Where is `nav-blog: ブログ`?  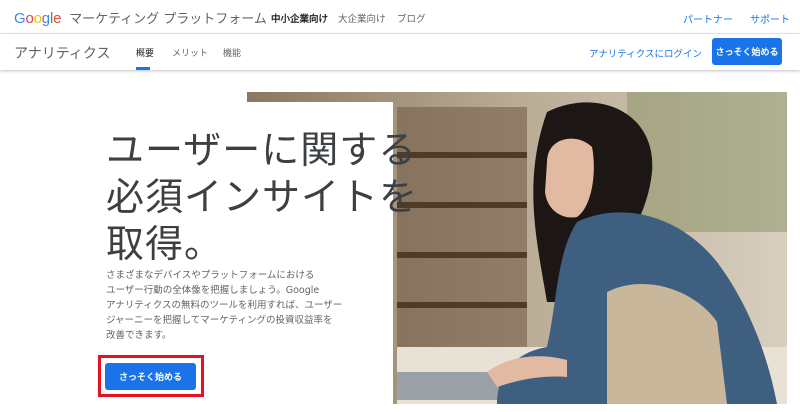
nav-blog: ブログ is located at coordinates (411, 18).